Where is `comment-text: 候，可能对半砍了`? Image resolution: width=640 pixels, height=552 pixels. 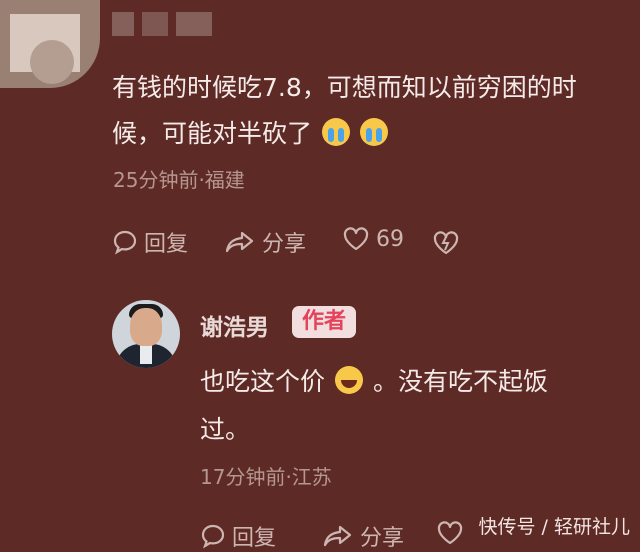 comment-text: 候，可能对半砍了 is located at coordinates (212, 133).